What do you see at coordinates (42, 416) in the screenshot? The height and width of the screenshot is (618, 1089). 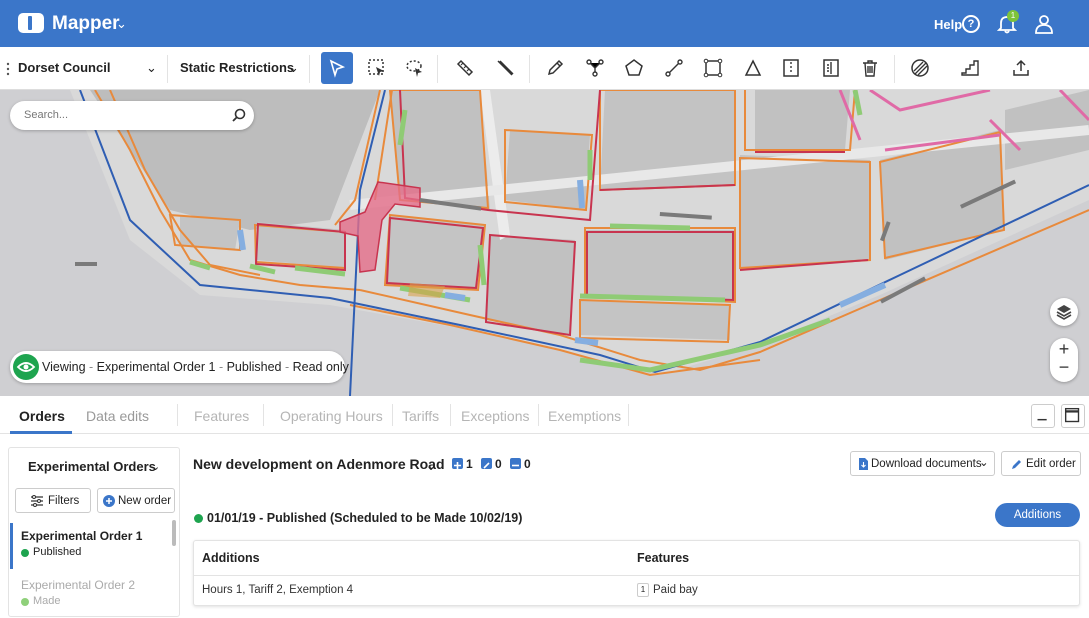 I see `tab-orders: Orders` at bounding box center [42, 416].